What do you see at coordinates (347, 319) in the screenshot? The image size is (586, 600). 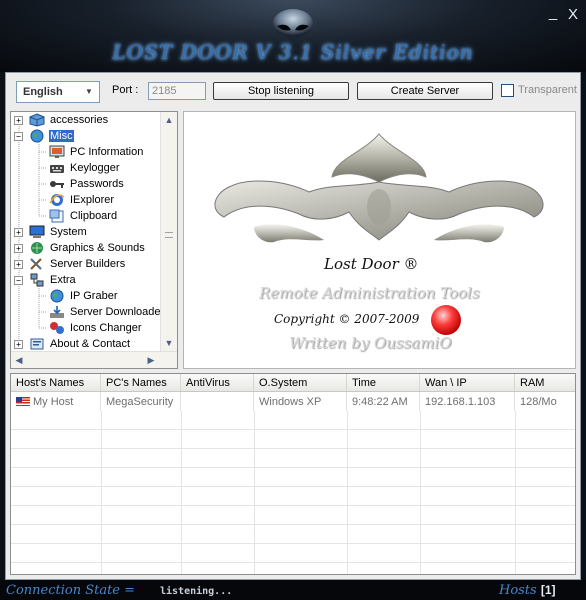 I see `splash-copyright: Copyright © 2007-2009` at bounding box center [347, 319].